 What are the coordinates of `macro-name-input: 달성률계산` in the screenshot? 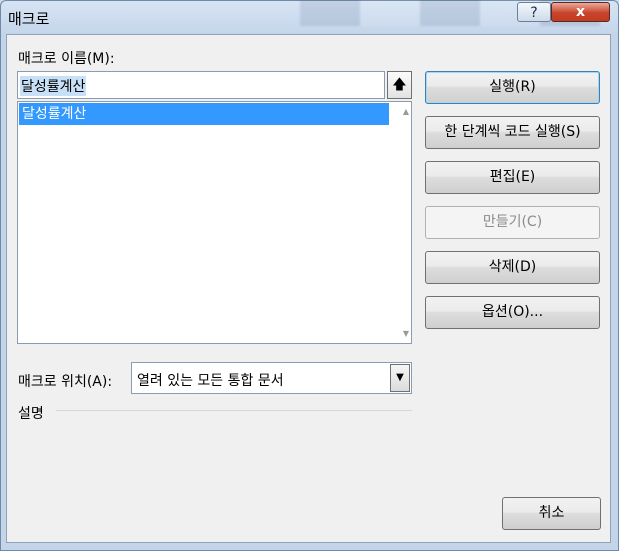 It's located at (201, 85).